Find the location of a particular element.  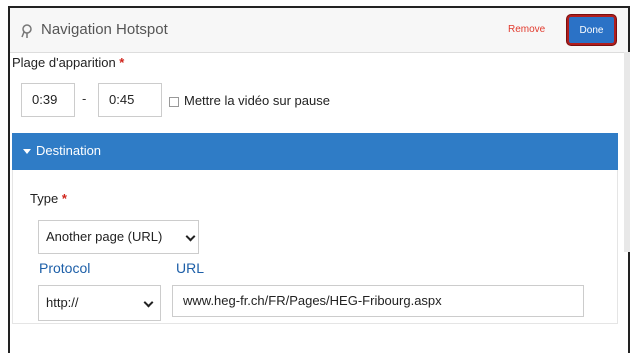

protocol-label: Protocol is located at coordinates (65, 268).